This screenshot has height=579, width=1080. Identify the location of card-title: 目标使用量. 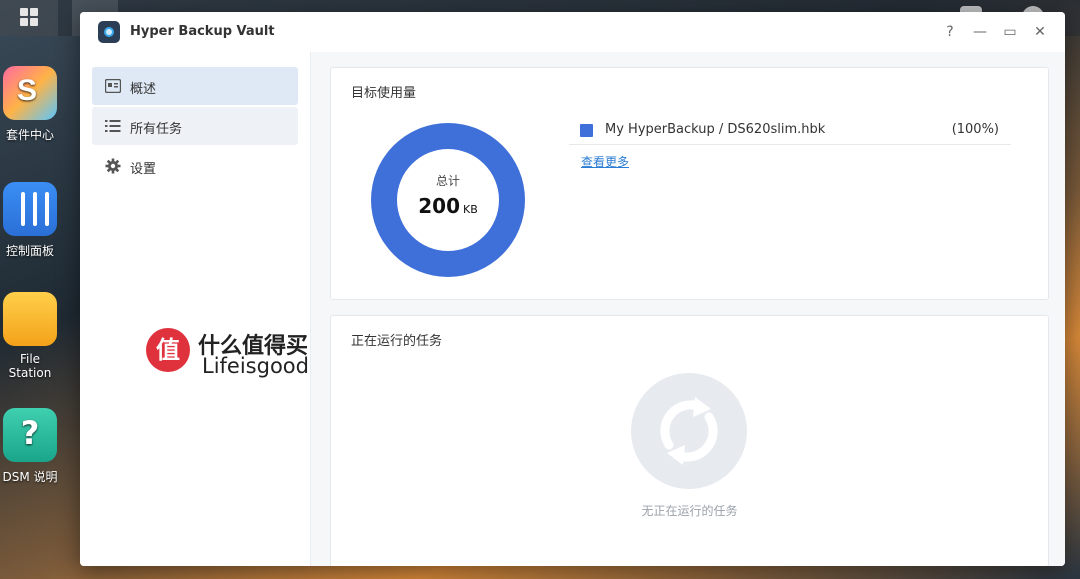
(384, 93).